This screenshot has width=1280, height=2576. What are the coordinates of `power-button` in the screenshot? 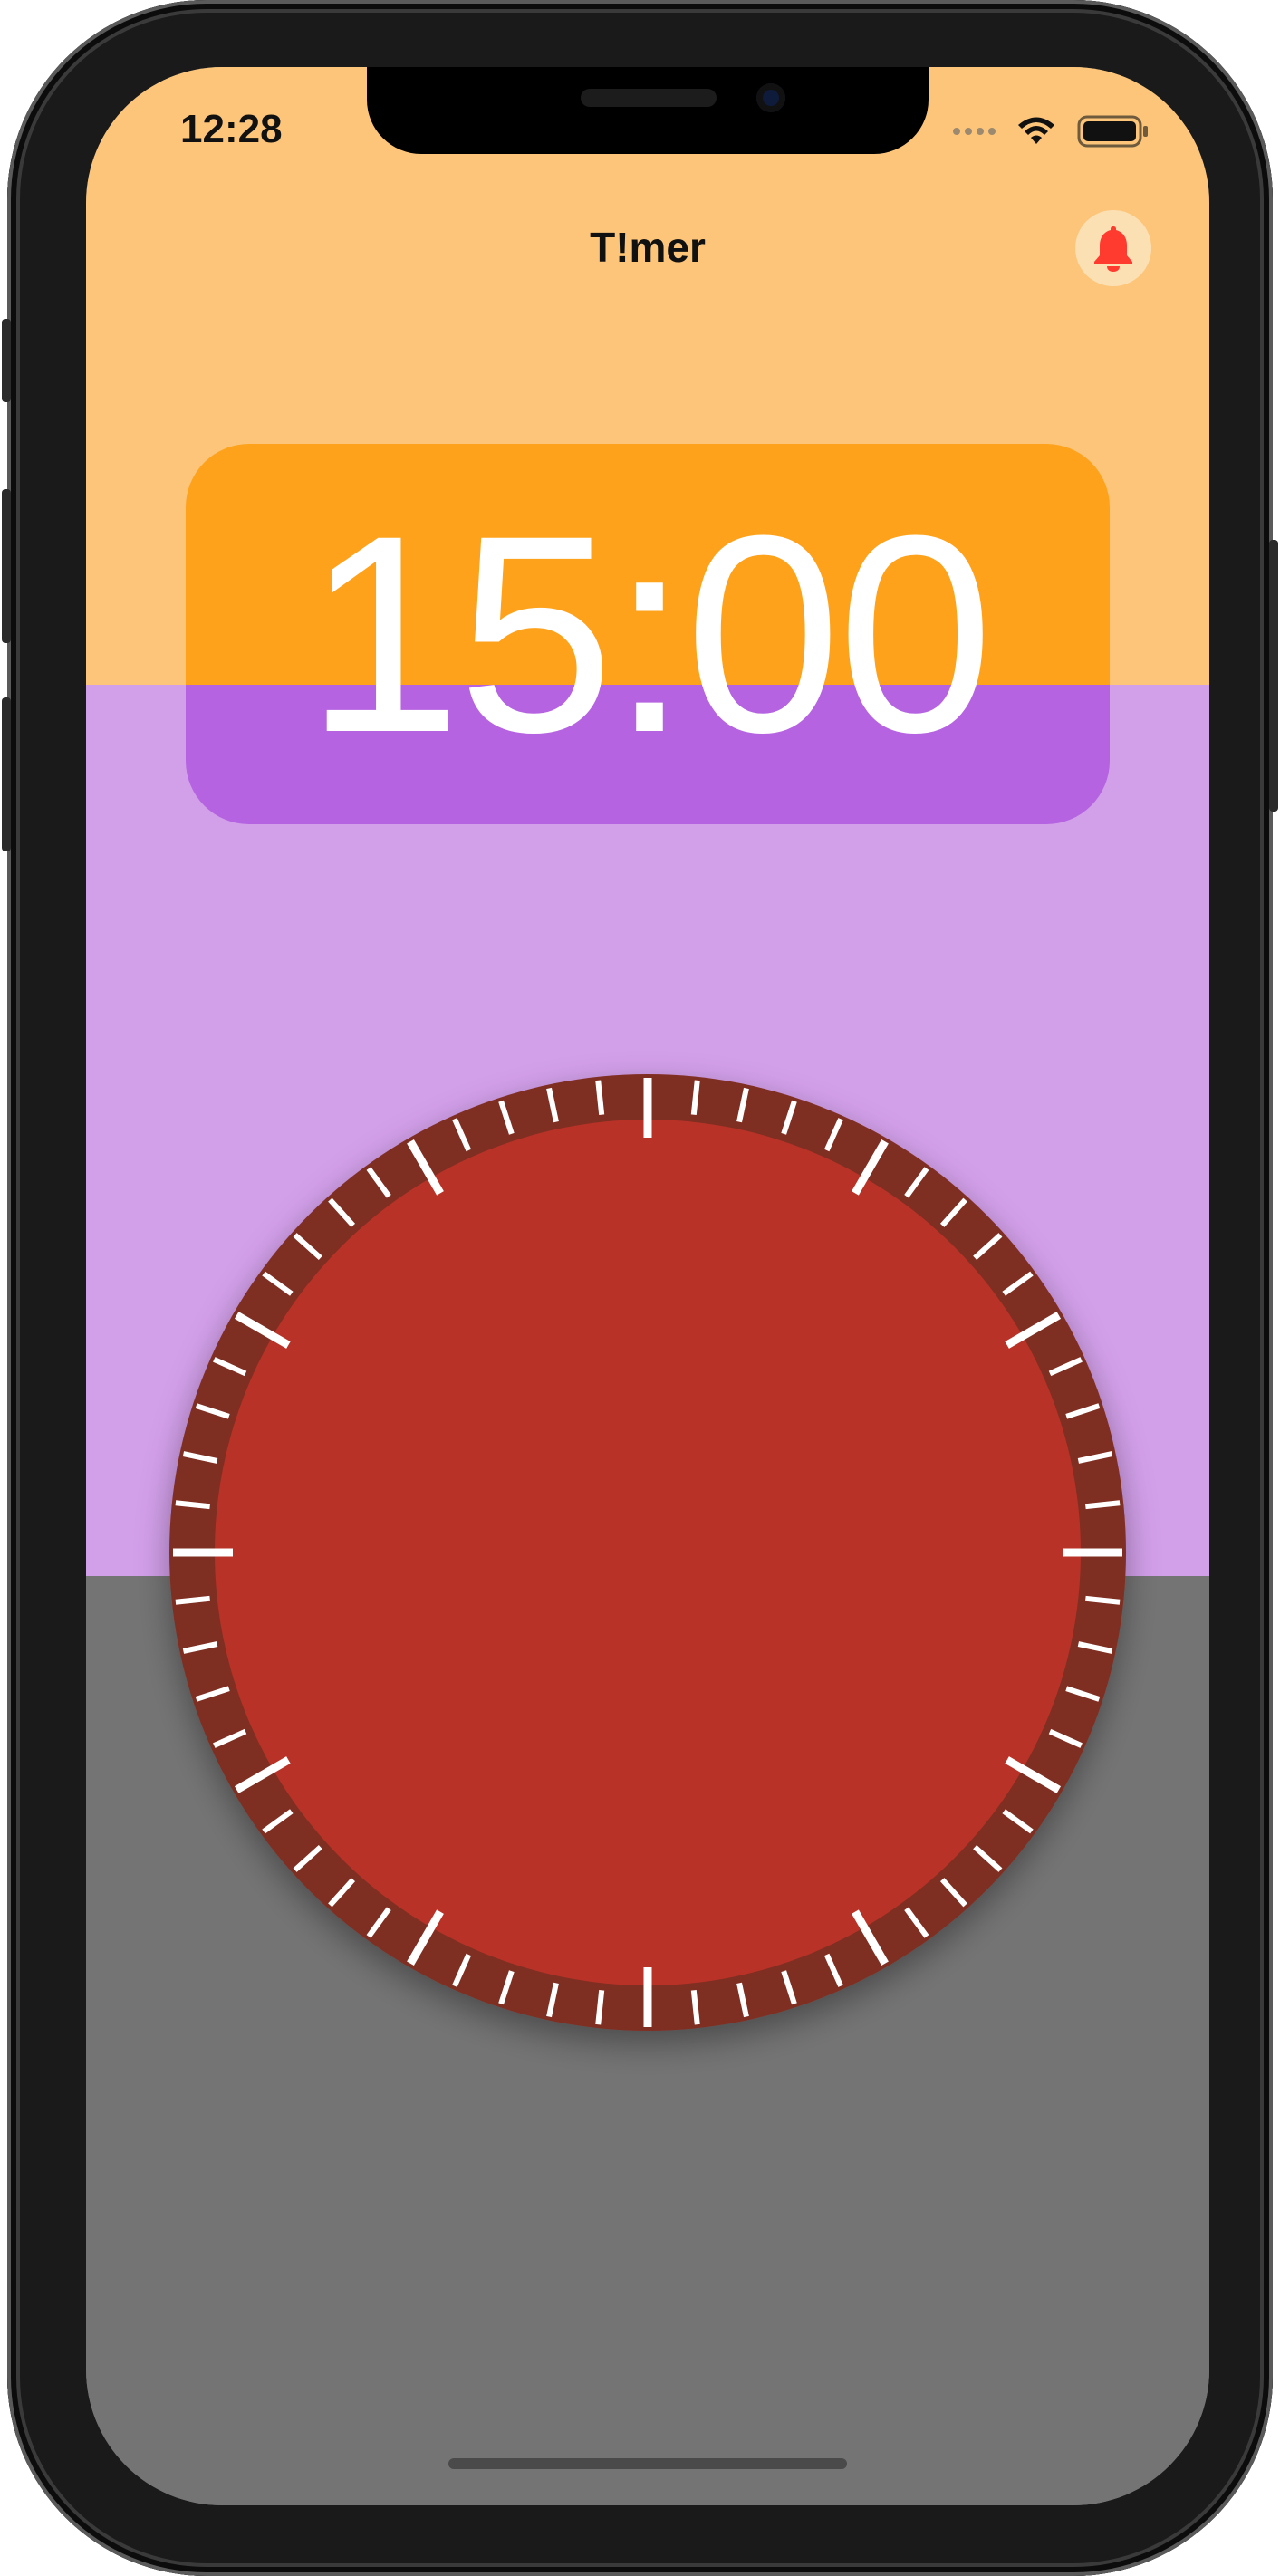 It's located at (1273, 676).